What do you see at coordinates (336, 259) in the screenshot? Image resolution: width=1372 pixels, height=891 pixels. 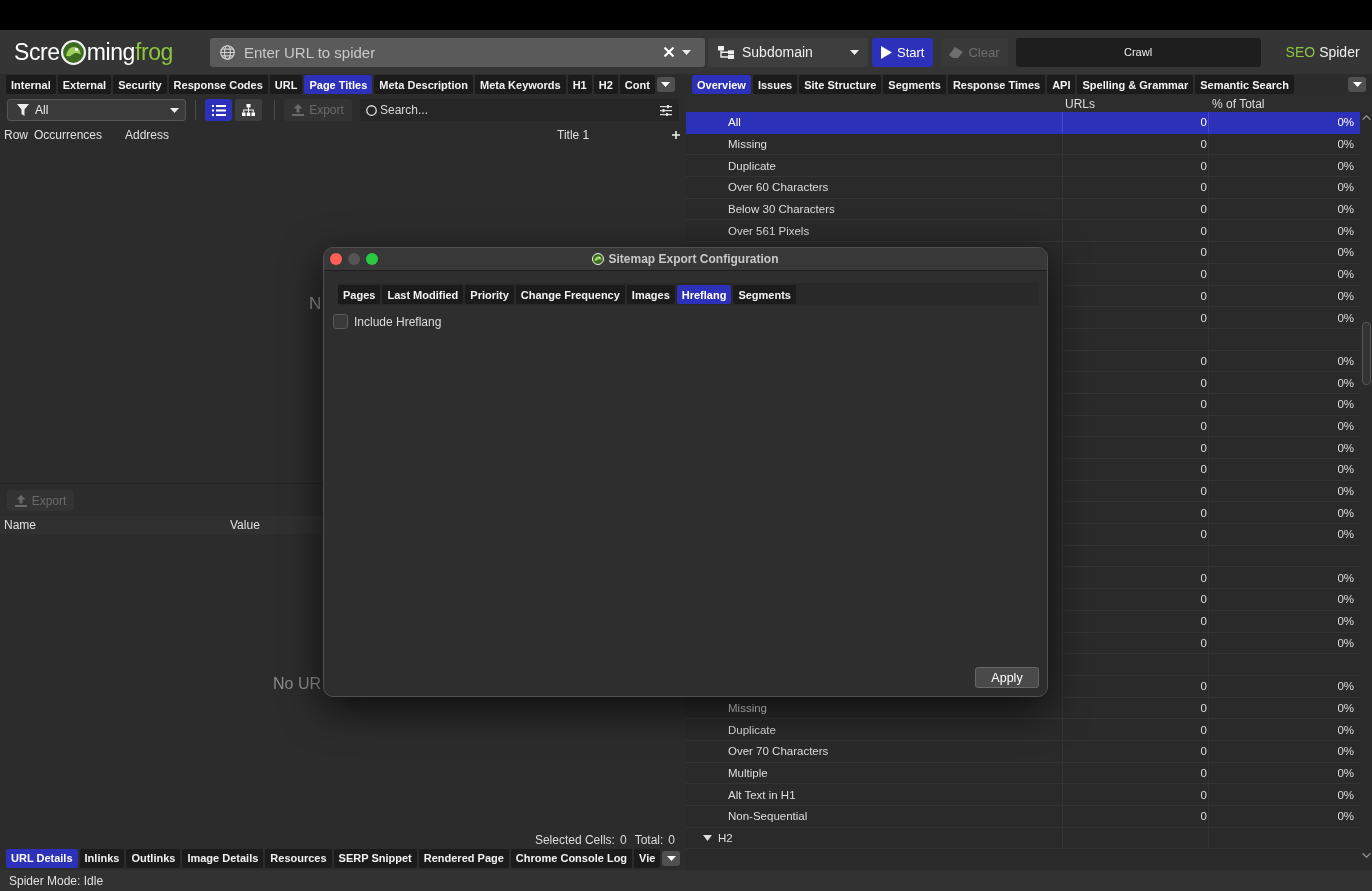 I see `window-close-icon` at bounding box center [336, 259].